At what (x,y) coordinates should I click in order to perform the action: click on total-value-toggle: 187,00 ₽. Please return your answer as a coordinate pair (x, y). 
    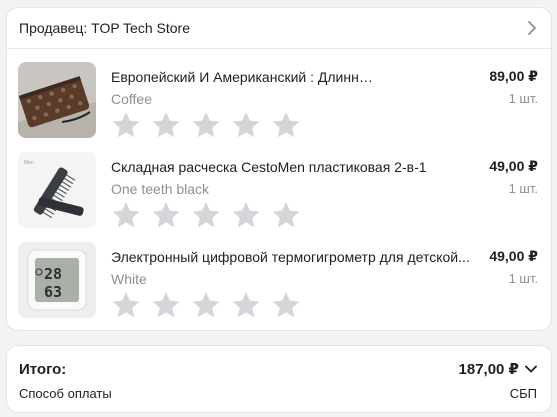
    Looking at the image, I should click on (498, 369).